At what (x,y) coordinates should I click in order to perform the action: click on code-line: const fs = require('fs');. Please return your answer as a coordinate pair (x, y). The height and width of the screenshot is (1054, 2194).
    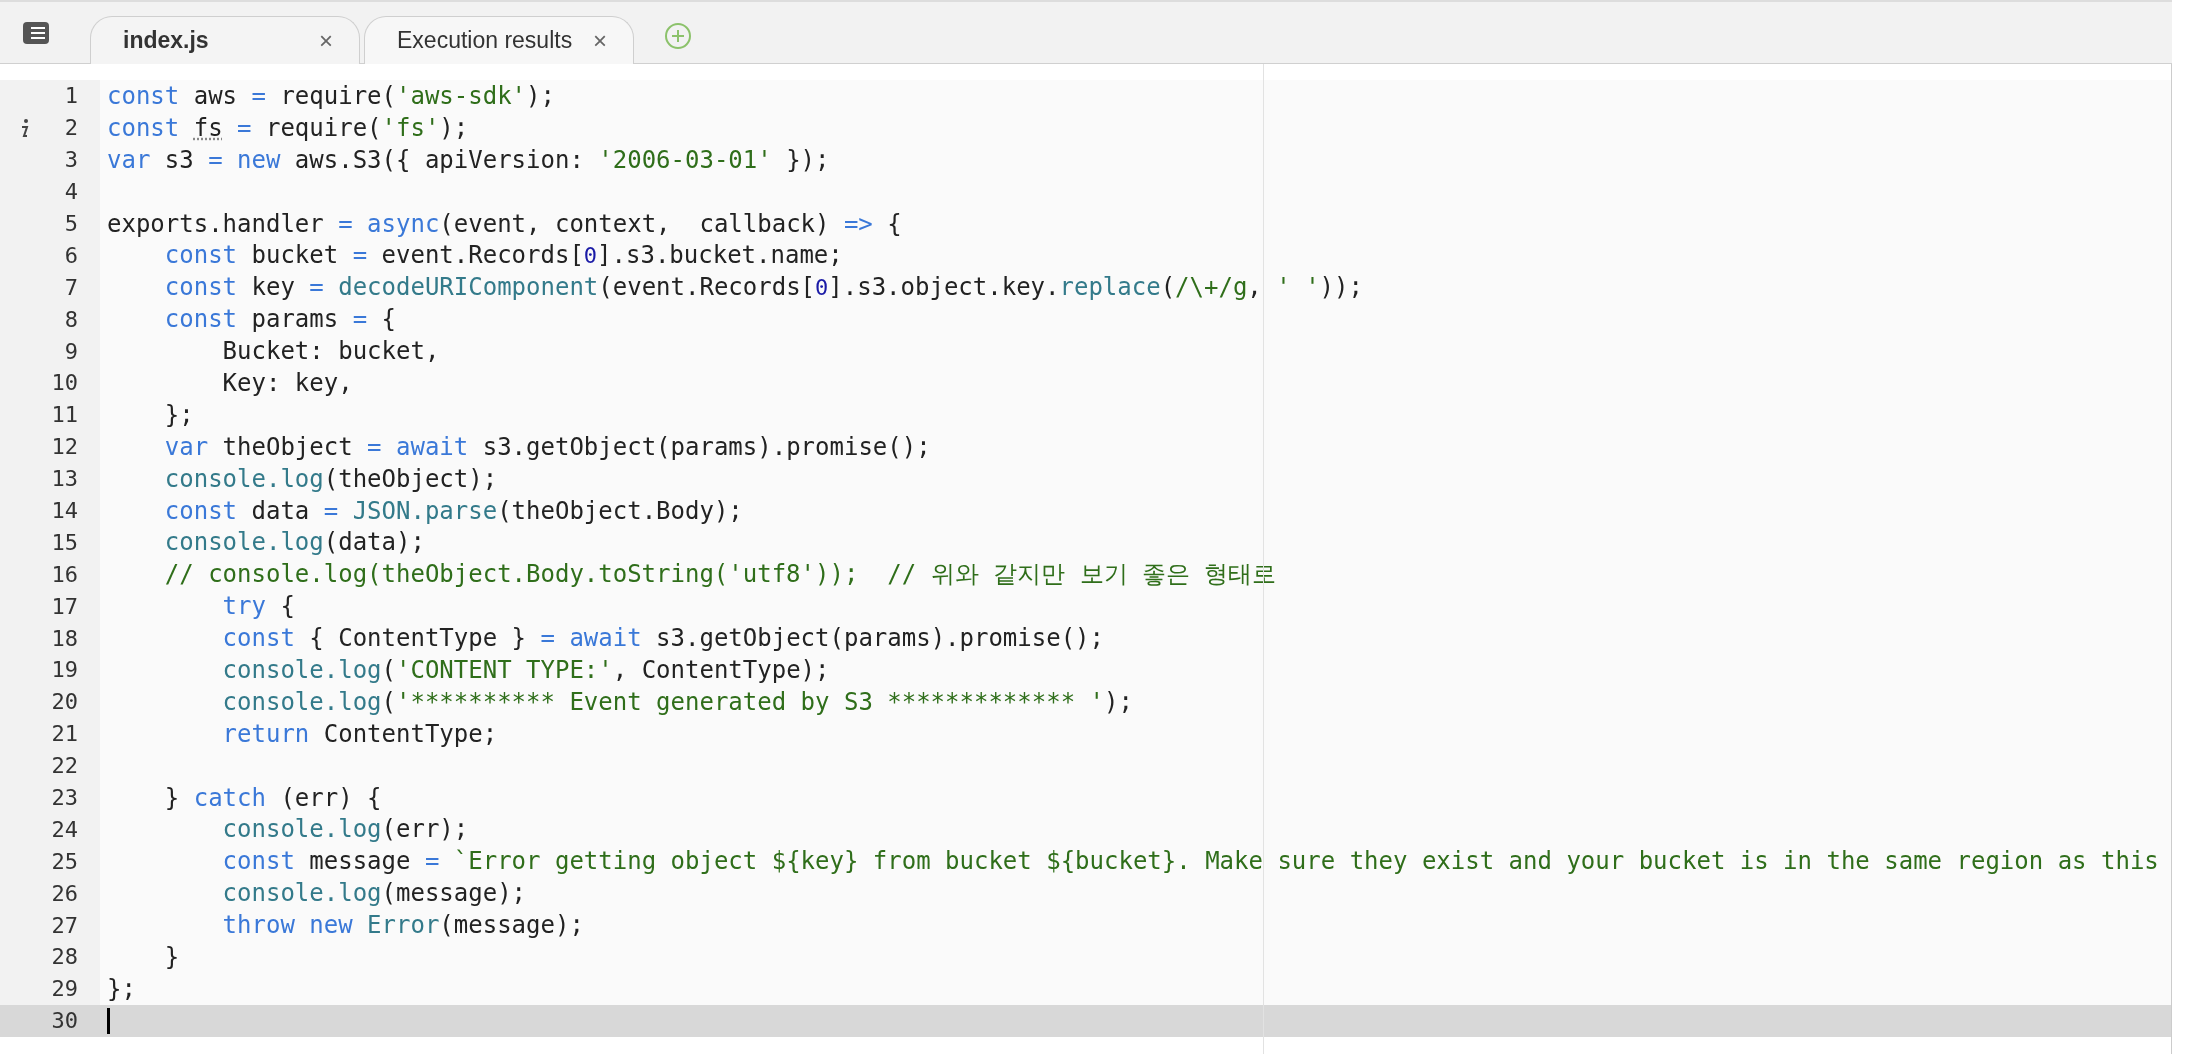
    Looking at the image, I should click on (288, 127).